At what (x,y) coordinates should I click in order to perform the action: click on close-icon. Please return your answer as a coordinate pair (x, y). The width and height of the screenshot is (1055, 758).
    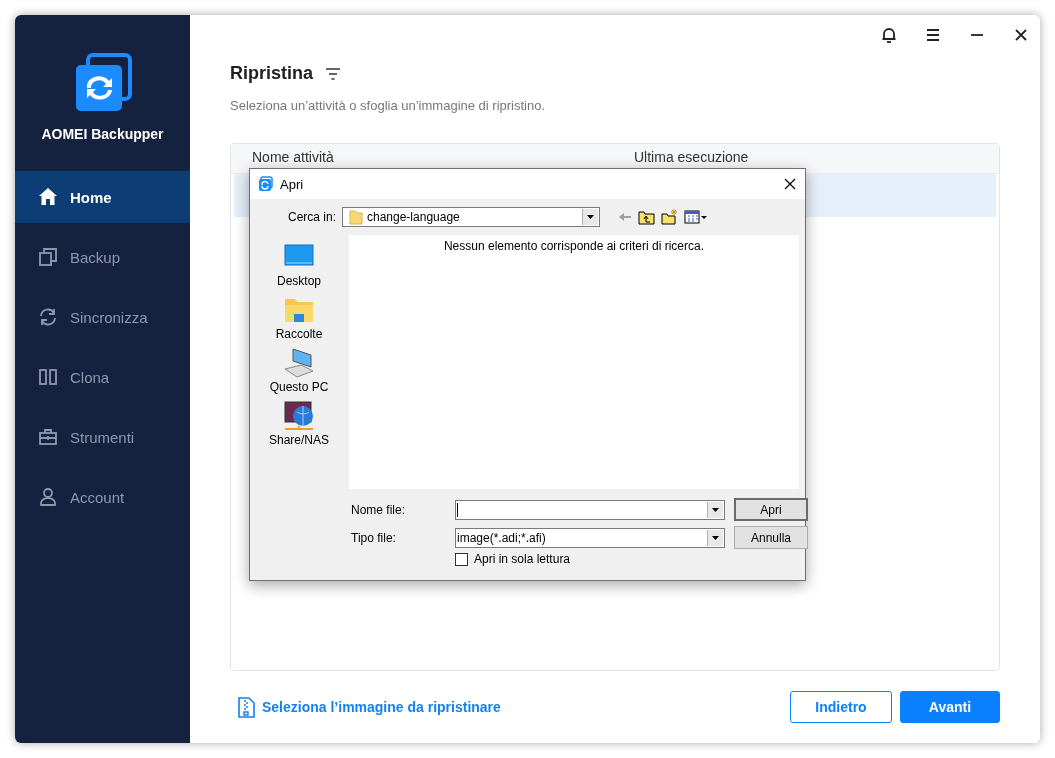
    Looking at the image, I should click on (790, 184).